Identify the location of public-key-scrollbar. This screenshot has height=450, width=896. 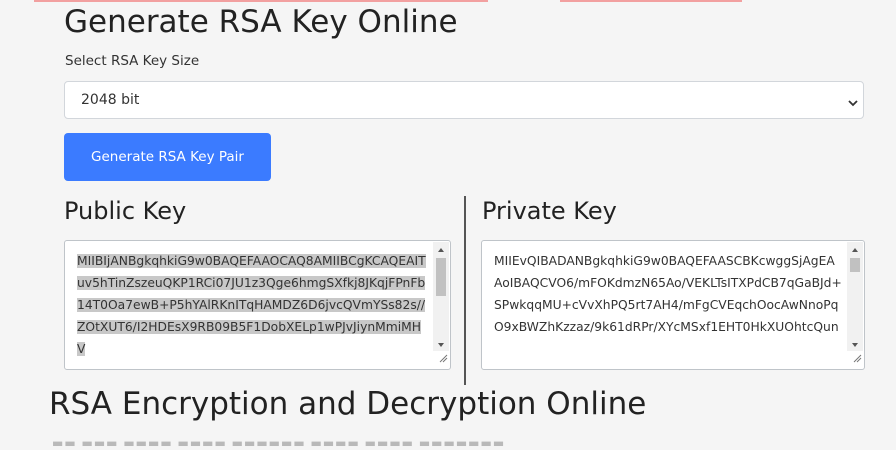
(441, 296).